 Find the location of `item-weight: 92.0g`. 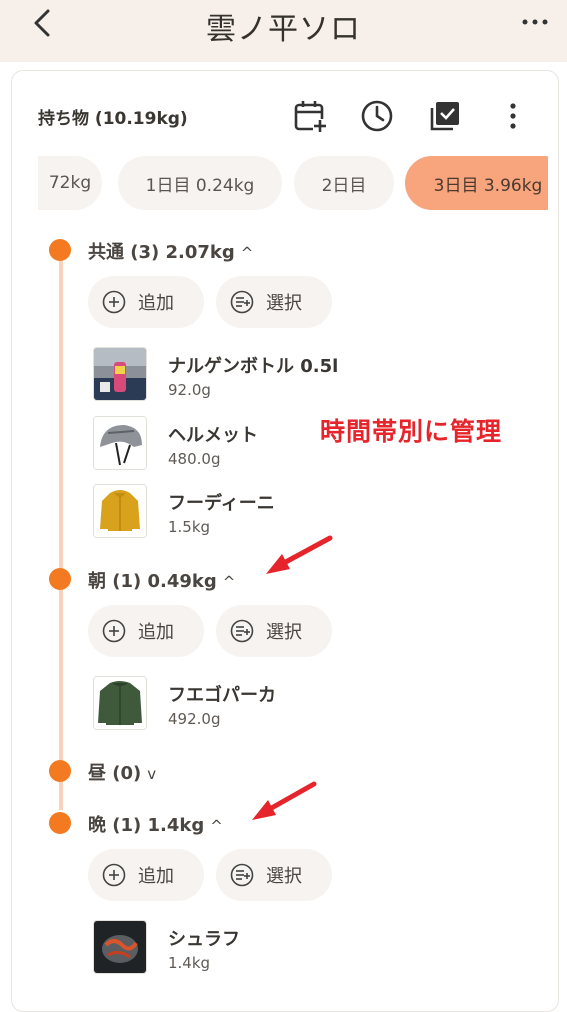

item-weight: 92.0g is located at coordinates (189, 390).